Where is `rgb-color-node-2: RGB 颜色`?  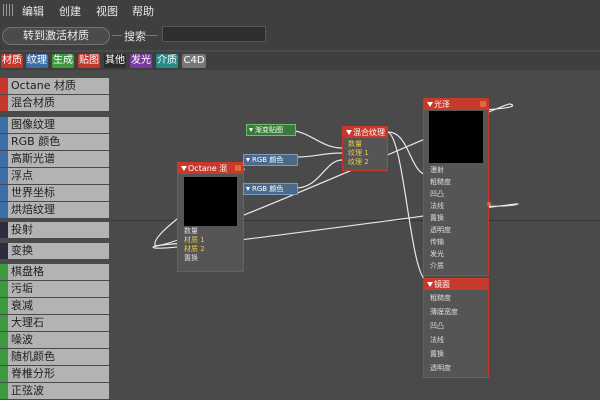 rgb-color-node-2: RGB 颜色 is located at coordinates (270, 189).